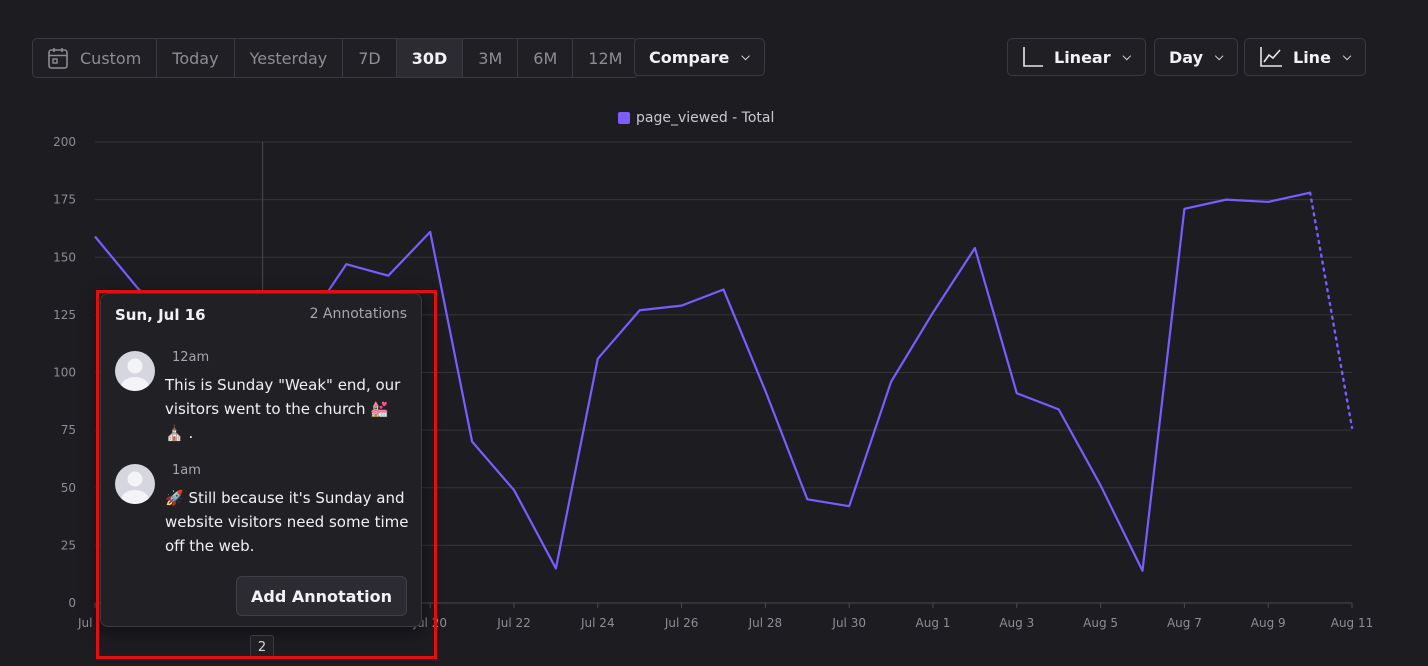 This screenshot has height=666, width=1428. I want to click on y-tick-label: 75, so click(68, 430).